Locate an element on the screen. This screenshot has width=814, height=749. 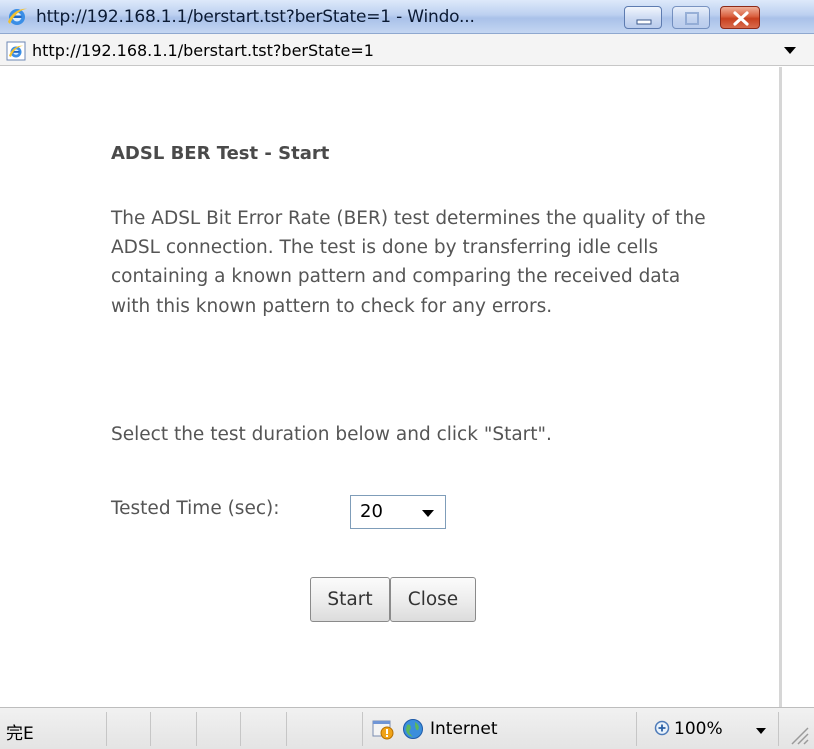
start-button: Start is located at coordinates (350, 599).